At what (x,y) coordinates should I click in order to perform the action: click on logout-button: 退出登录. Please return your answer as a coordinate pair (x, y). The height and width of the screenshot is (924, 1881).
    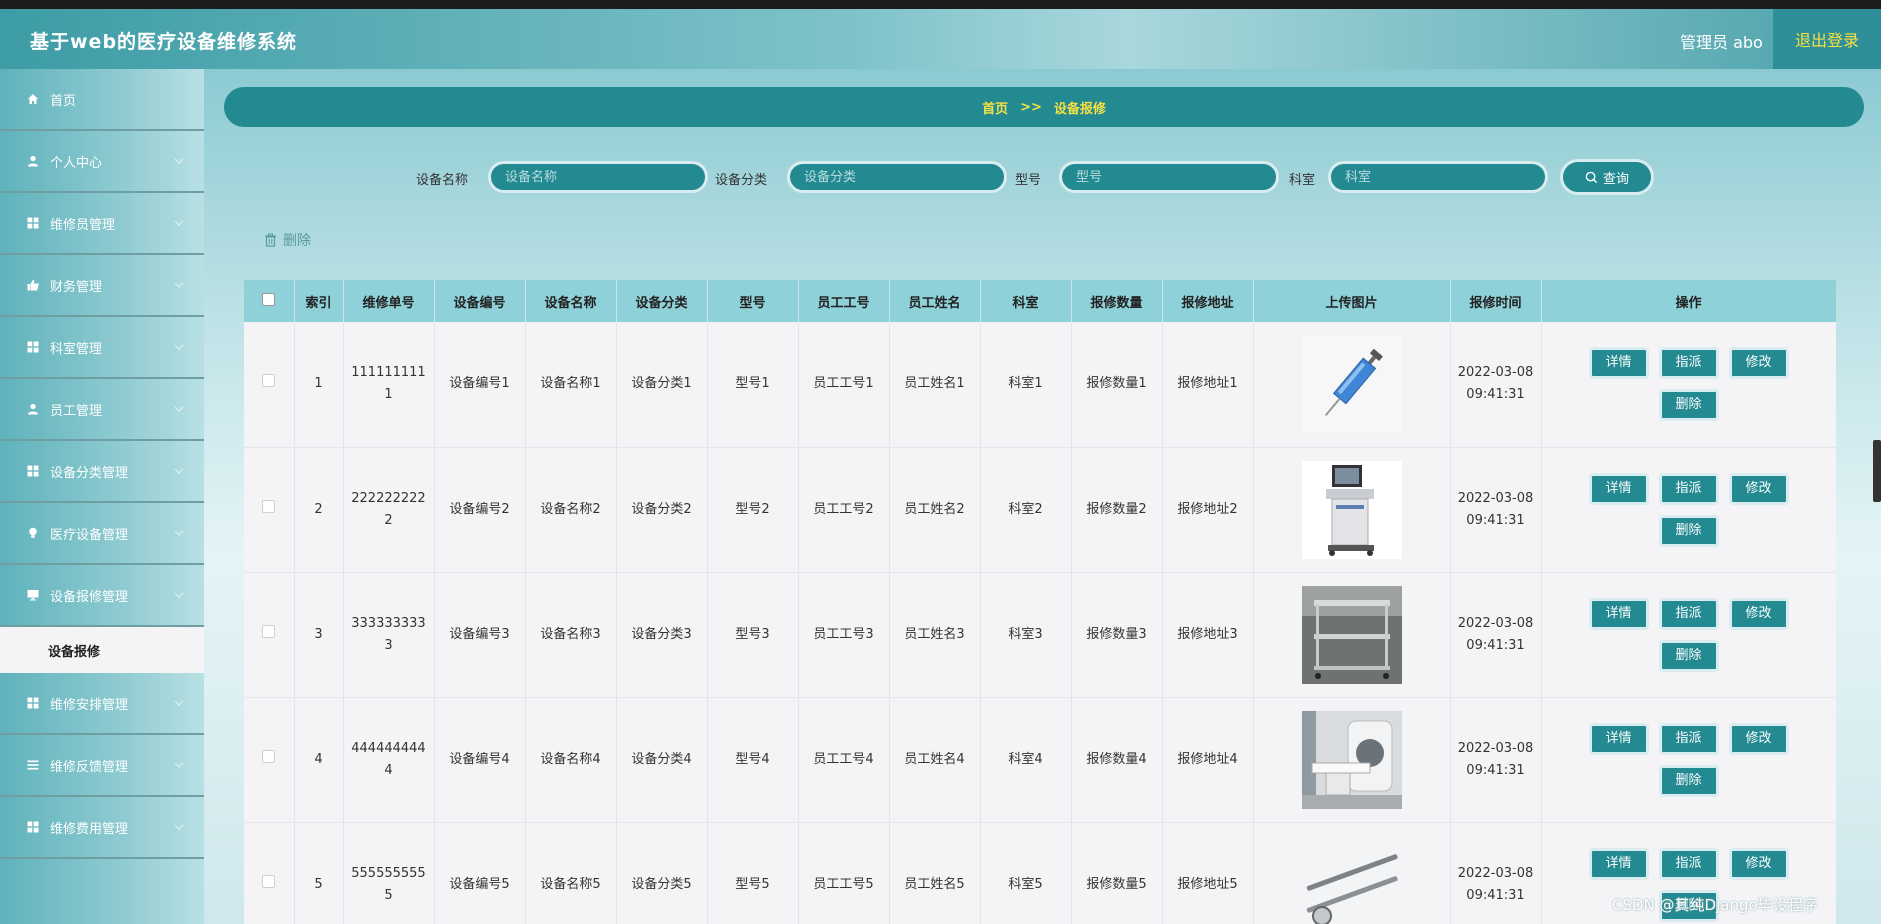
    Looking at the image, I should click on (1827, 39).